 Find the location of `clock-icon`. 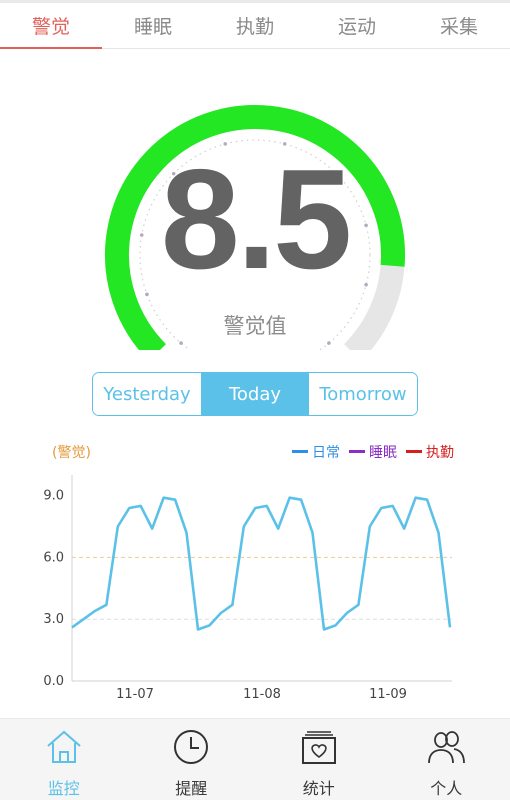

clock-icon is located at coordinates (191, 747).